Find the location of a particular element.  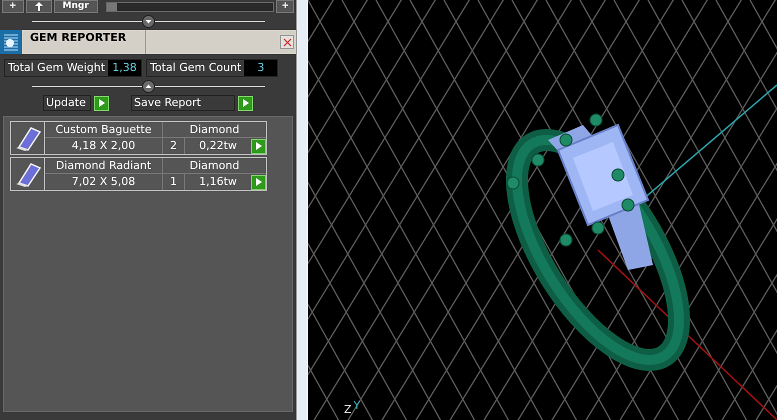

report-icon is located at coordinates (11, 42).